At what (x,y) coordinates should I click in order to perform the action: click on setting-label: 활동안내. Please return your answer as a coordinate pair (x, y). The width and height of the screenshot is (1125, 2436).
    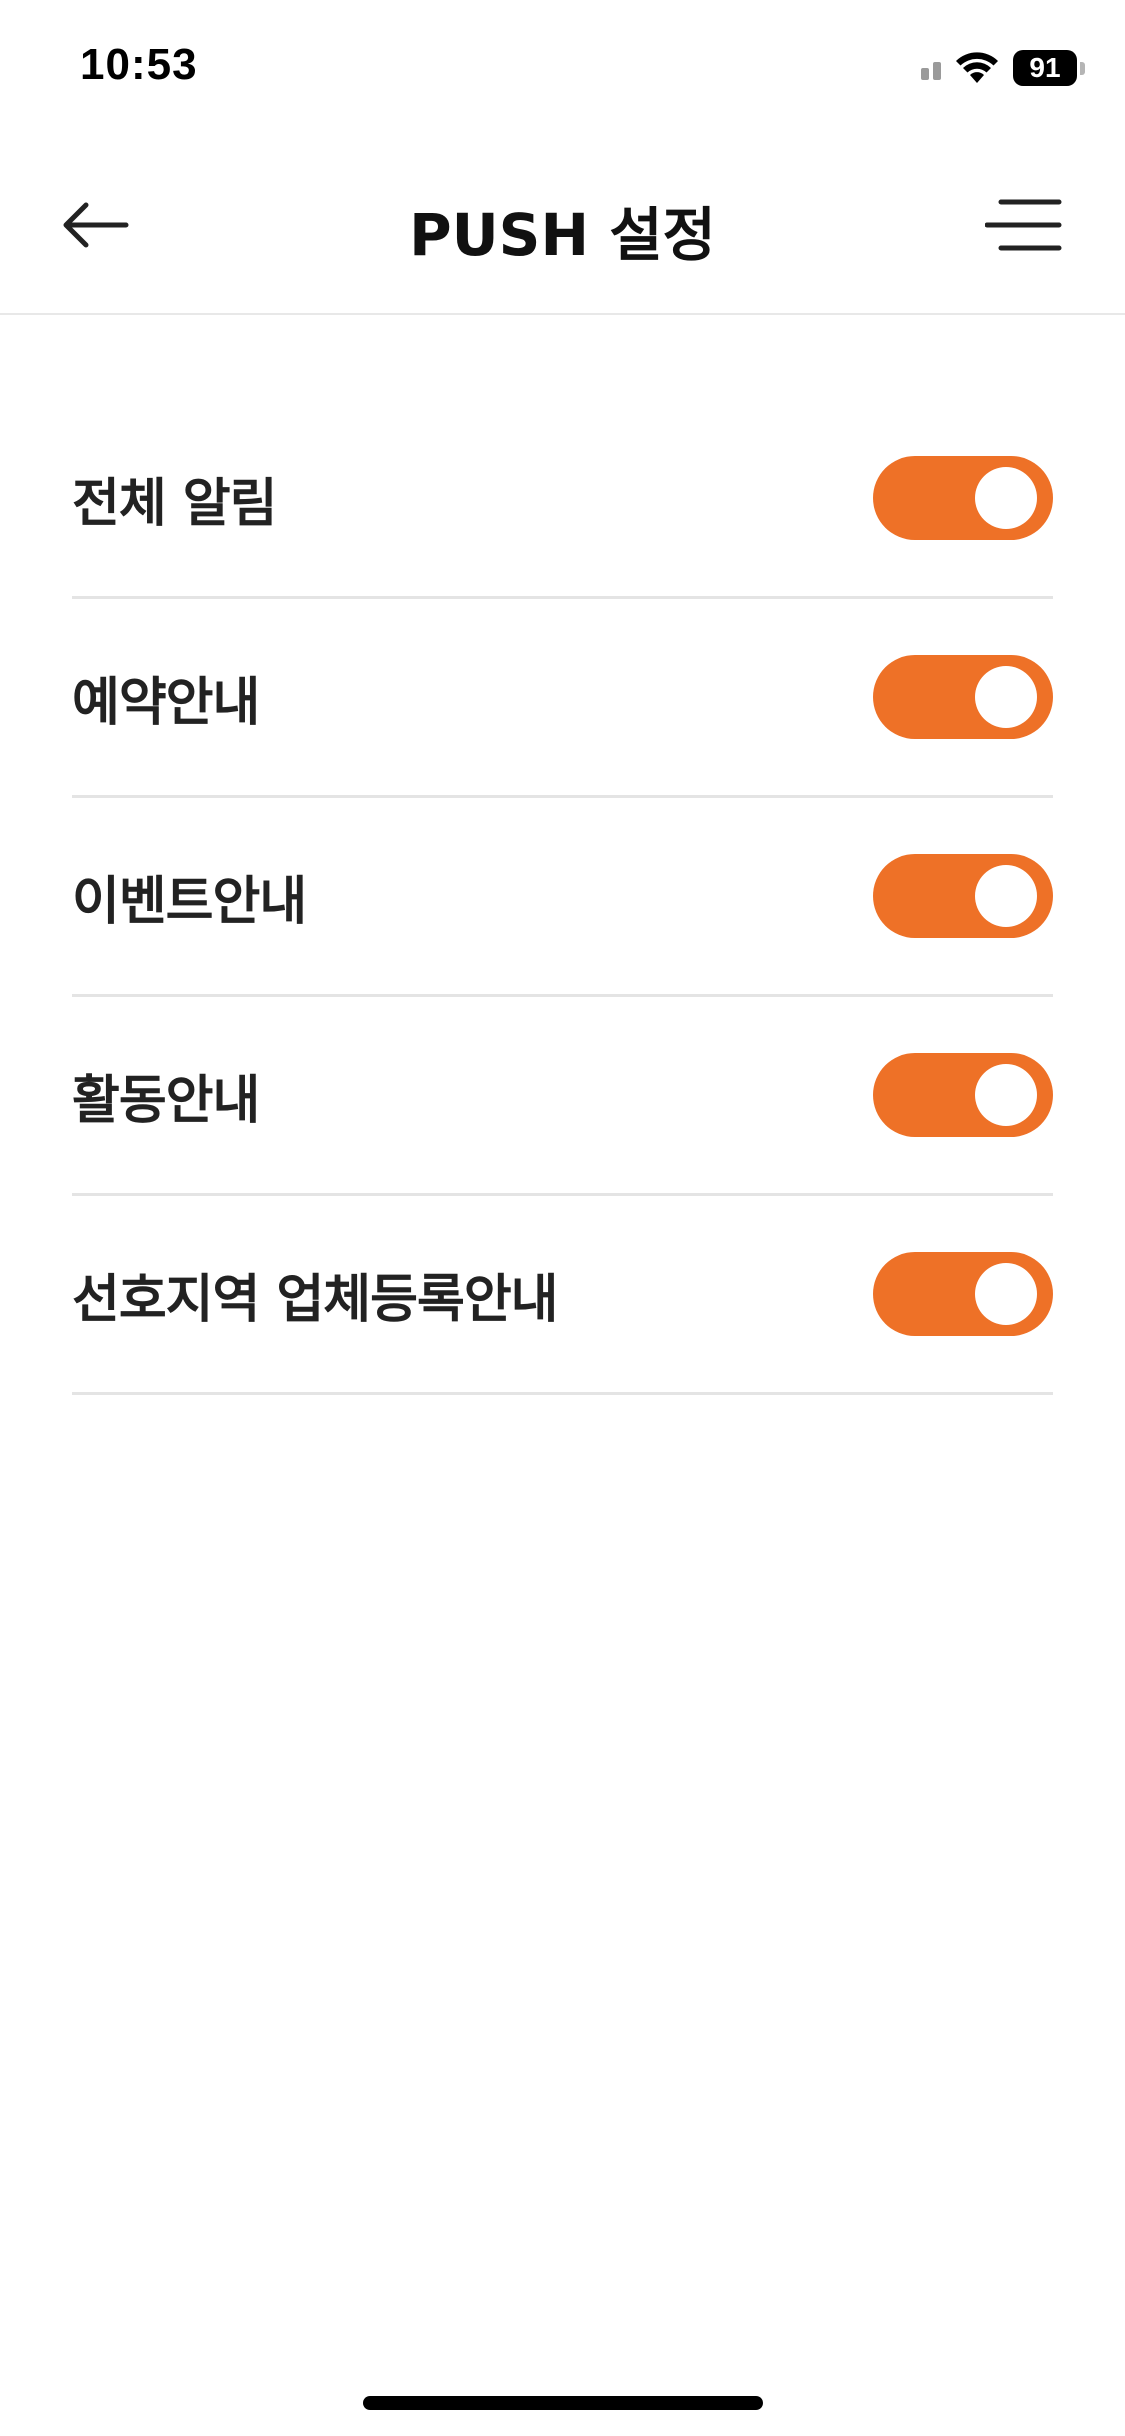
    Looking at the image, I should click on (166, 1100).